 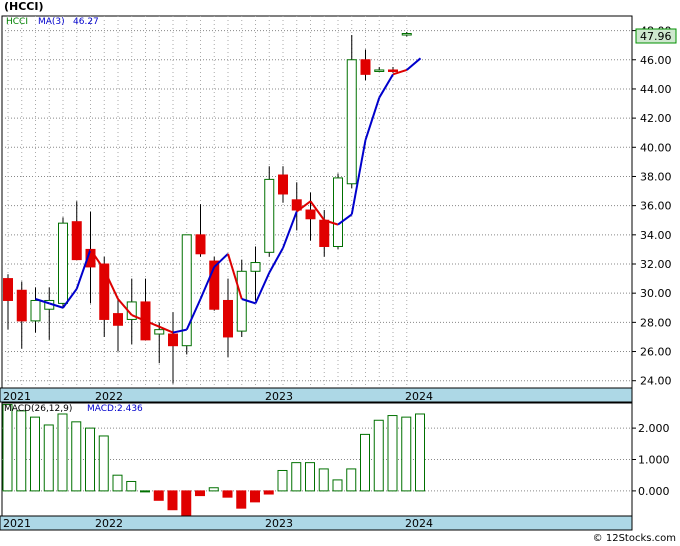 I want to click on legend-macd-value: MACD:2.436, so click(x=115, y=409).